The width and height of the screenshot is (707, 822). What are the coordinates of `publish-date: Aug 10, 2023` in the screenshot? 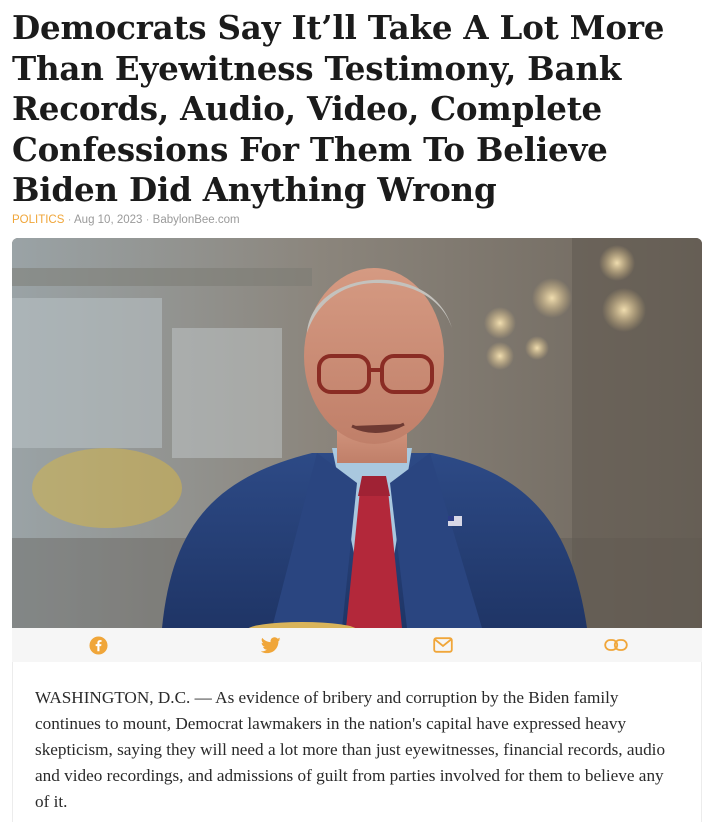 It's located at (108, 220).